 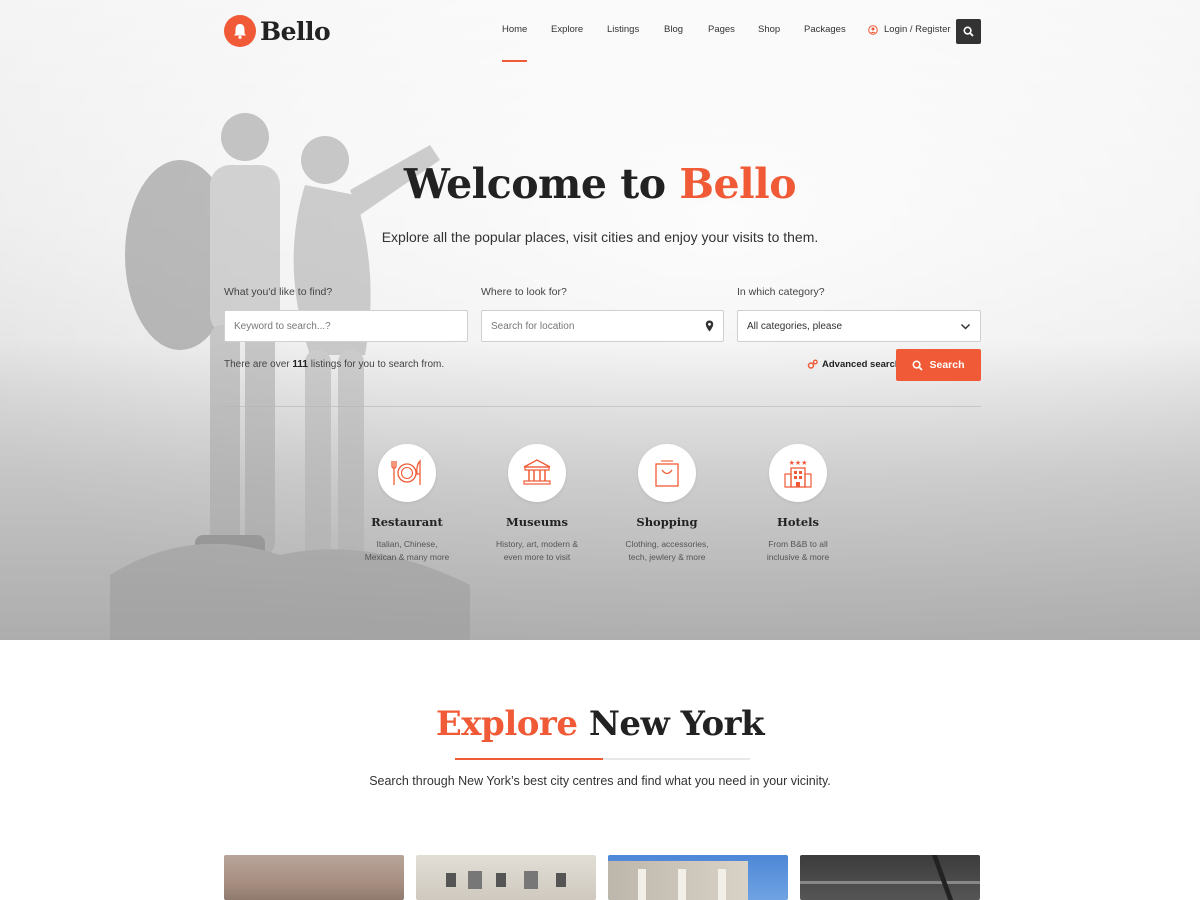 What do you see at coordinates (300, 364) in the screenshot?
I see `listing-count-value: 111` at bounding box center [300, 364].